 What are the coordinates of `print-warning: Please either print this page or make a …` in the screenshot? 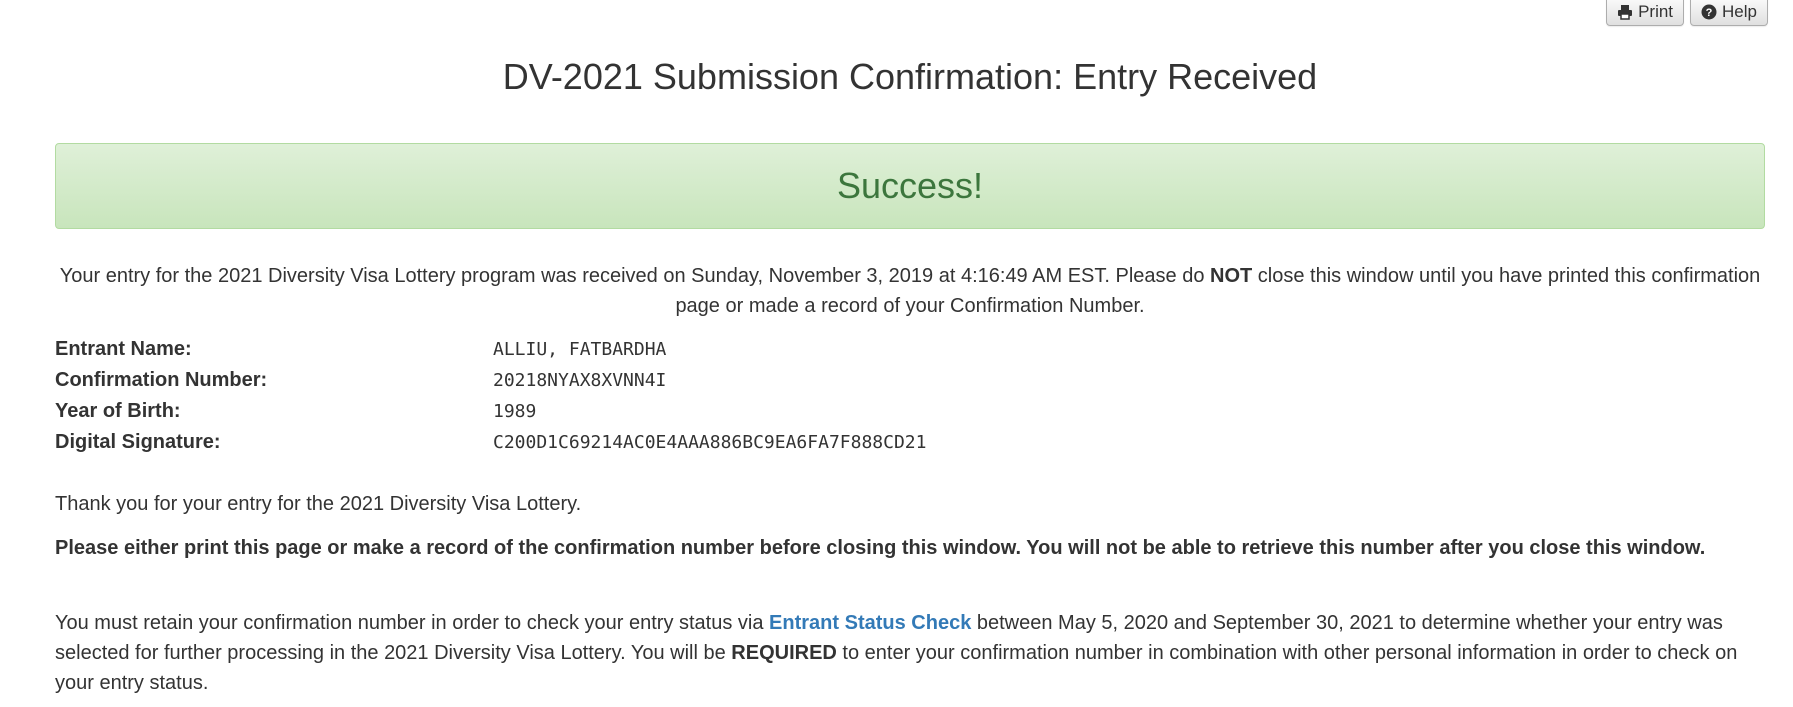 It's located at (880, 548).